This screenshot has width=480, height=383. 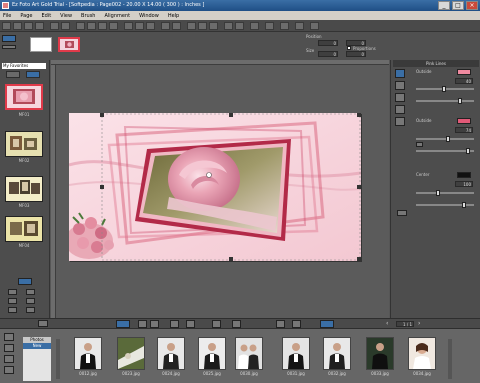 I want to click on flip-icon, so click(x=150, y=26).